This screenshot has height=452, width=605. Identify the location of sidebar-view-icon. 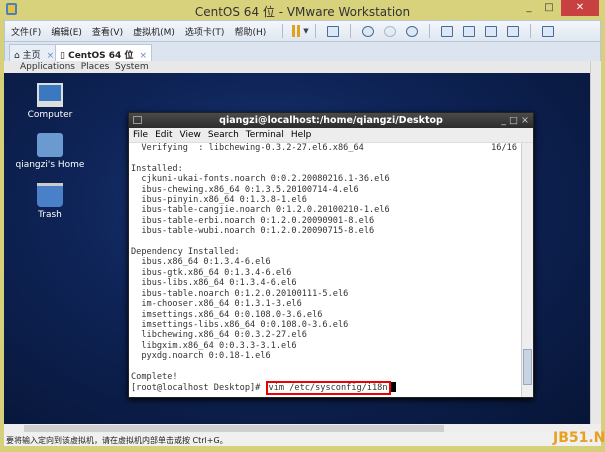
(446, 31).